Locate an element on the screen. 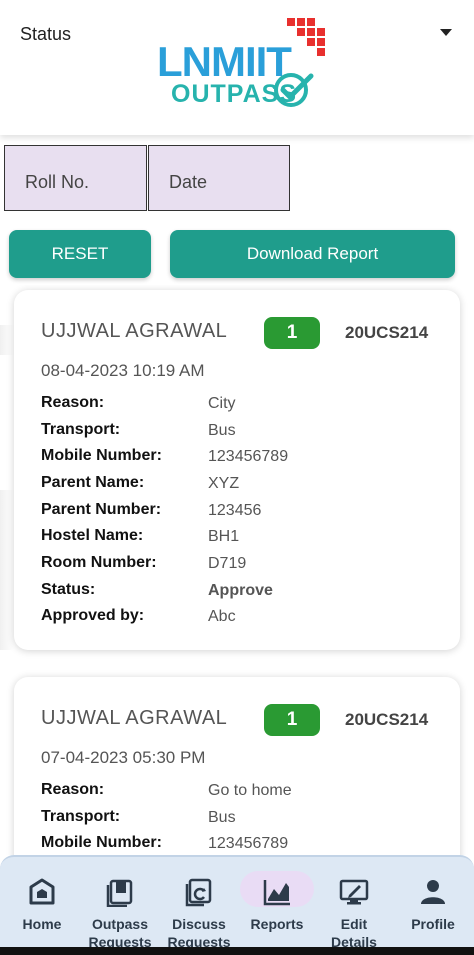 The height and width of the screenshot is (955, 474). detail-value: XYZ is located at coordinates (224, 483).